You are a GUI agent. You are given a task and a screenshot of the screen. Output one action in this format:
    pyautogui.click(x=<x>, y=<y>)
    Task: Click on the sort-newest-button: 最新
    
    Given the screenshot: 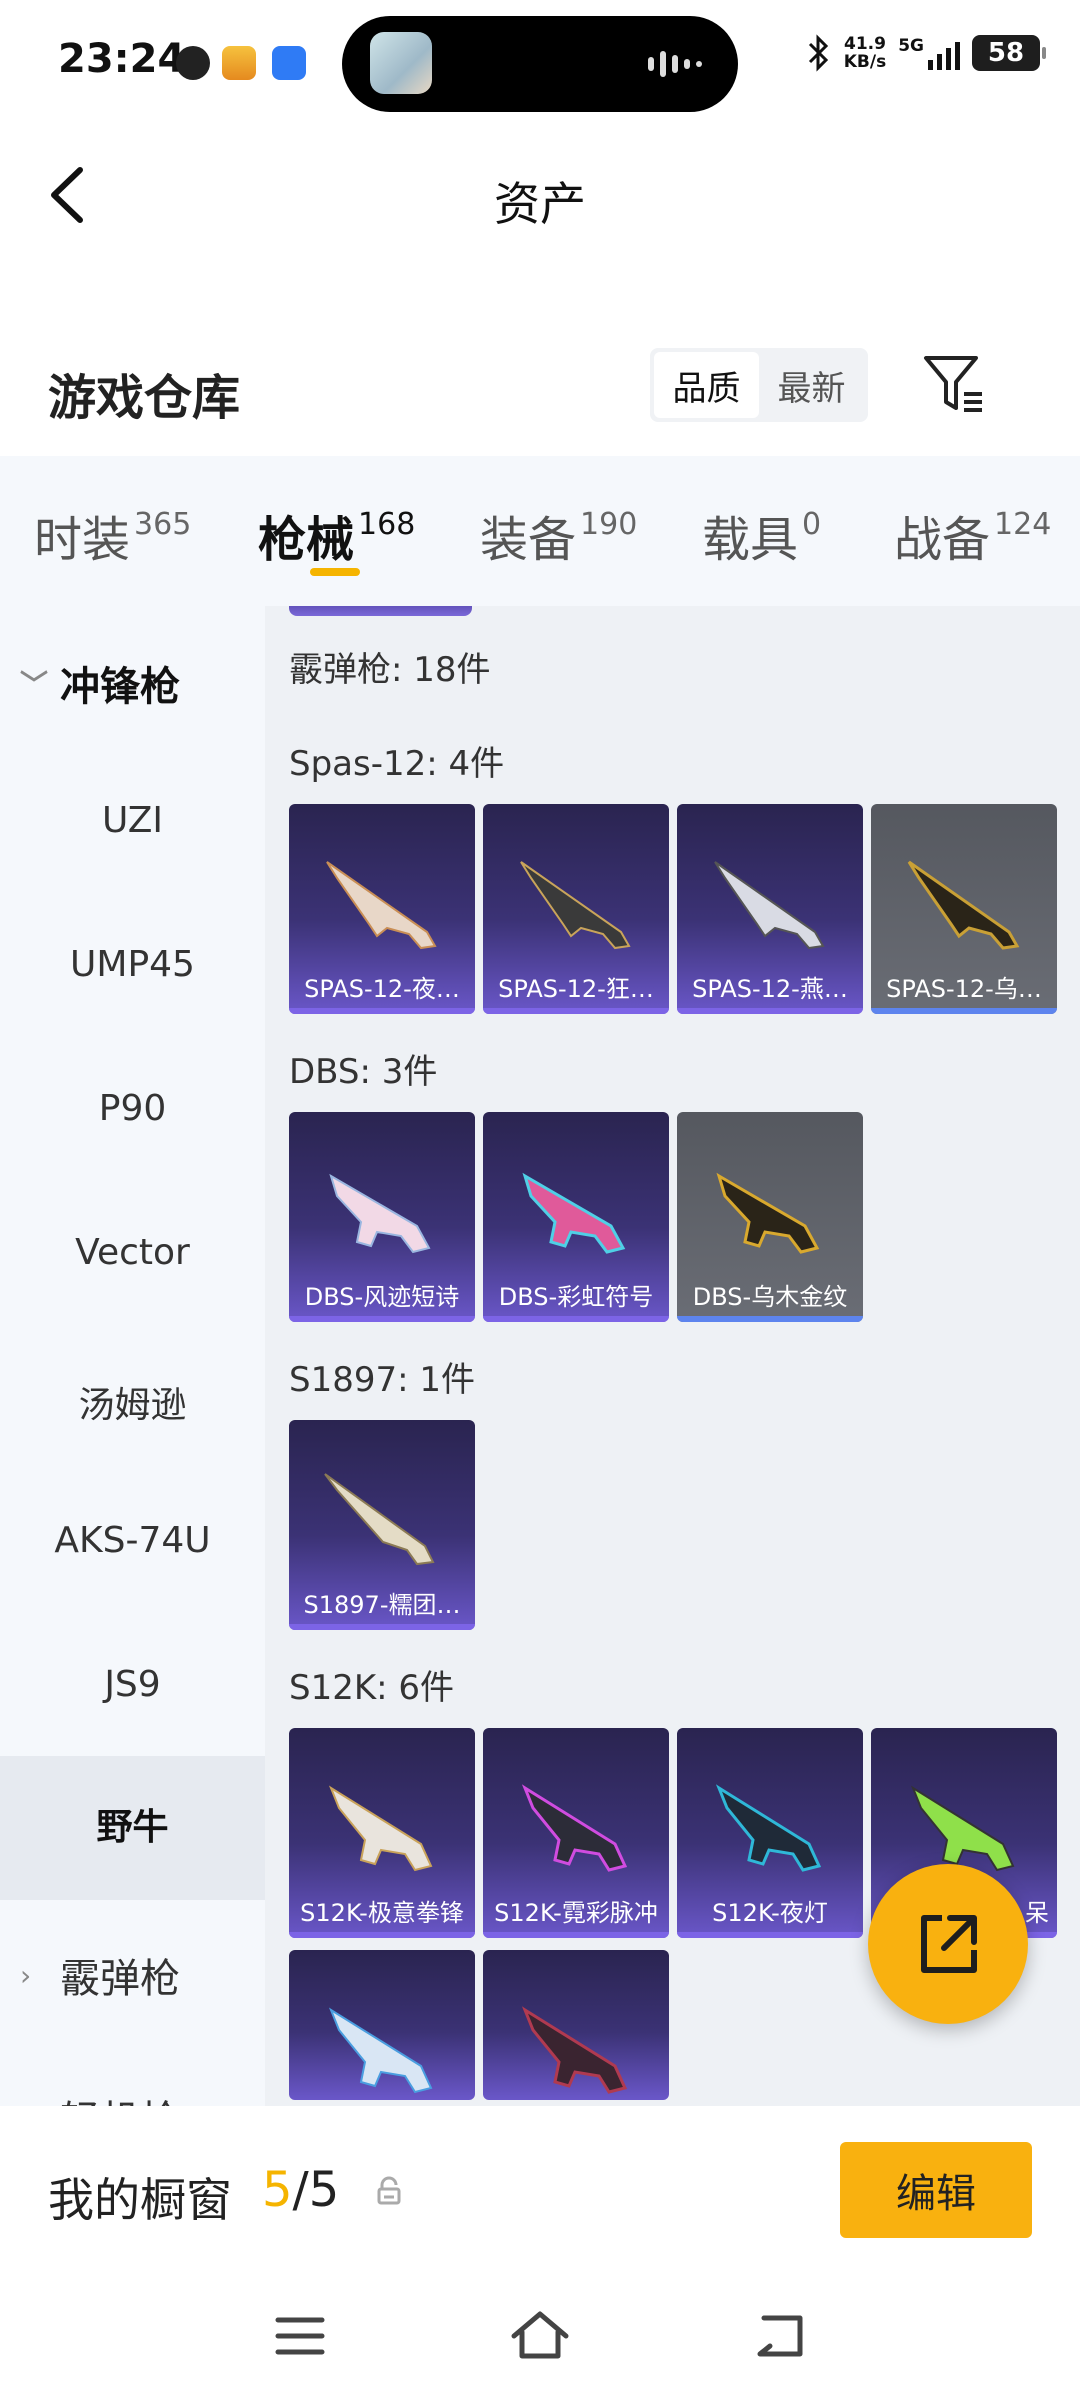 What is the action you would take?
    pyautogui.click(x=811, y=385)
    